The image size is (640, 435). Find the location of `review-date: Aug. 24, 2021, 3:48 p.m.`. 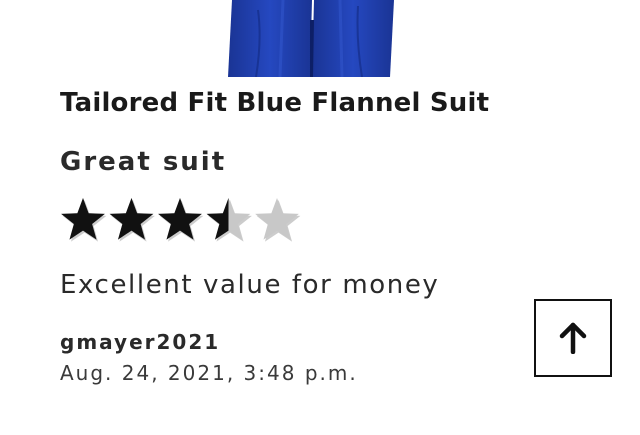

review-date: Aug. 24, 2021, 3:48 p.m. is located at coordinates (209, 373).